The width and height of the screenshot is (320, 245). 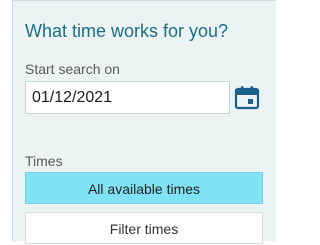 What do you see at coordinates (144, 188) in the screenshot?
I see `all-available-times-button: All available times` at bounding box center [144, 188].